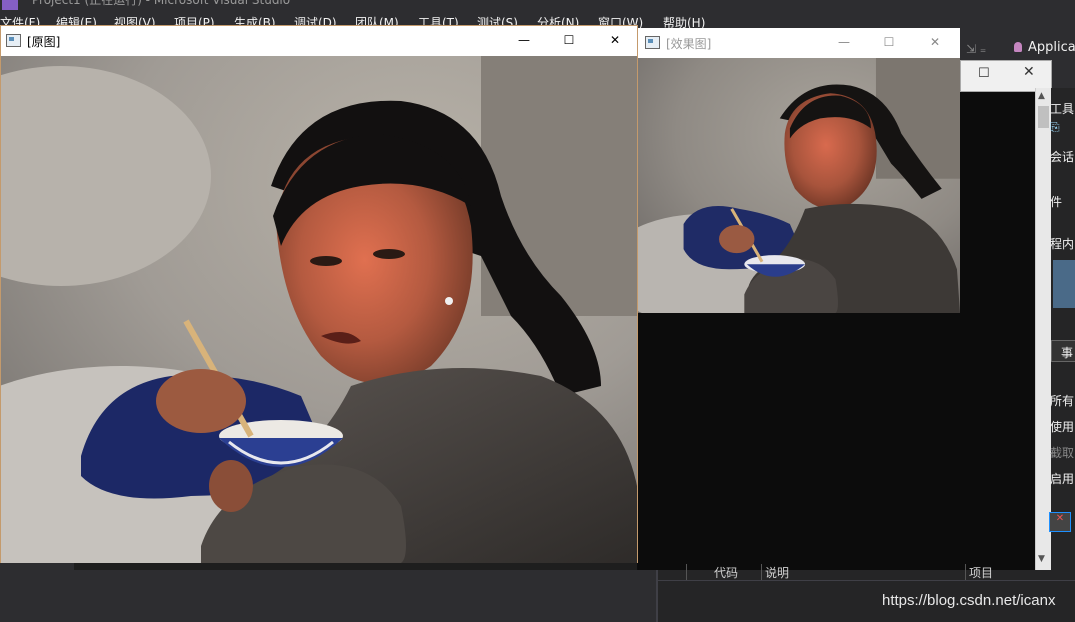 The image size is (1075, 622). Describe the element at coordinates (1041, 559) in the screenshot. I see `scroll-down-icon: ▼` at that location.